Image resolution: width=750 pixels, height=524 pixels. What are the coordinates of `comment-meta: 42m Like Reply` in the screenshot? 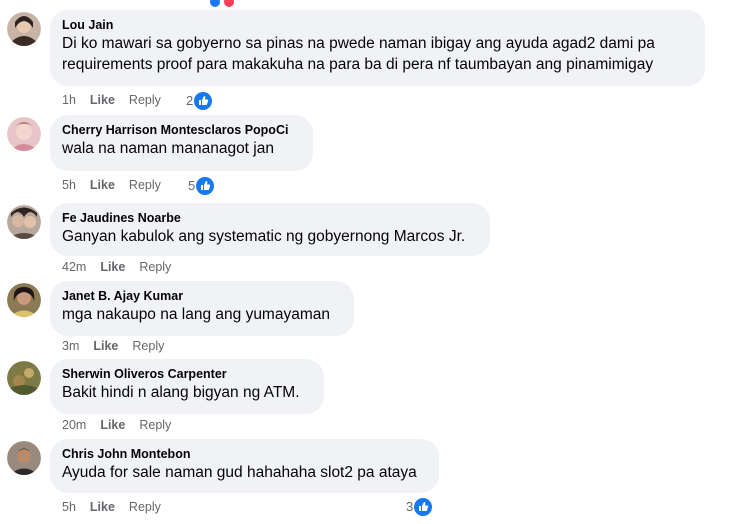 It's located at (116, 267).